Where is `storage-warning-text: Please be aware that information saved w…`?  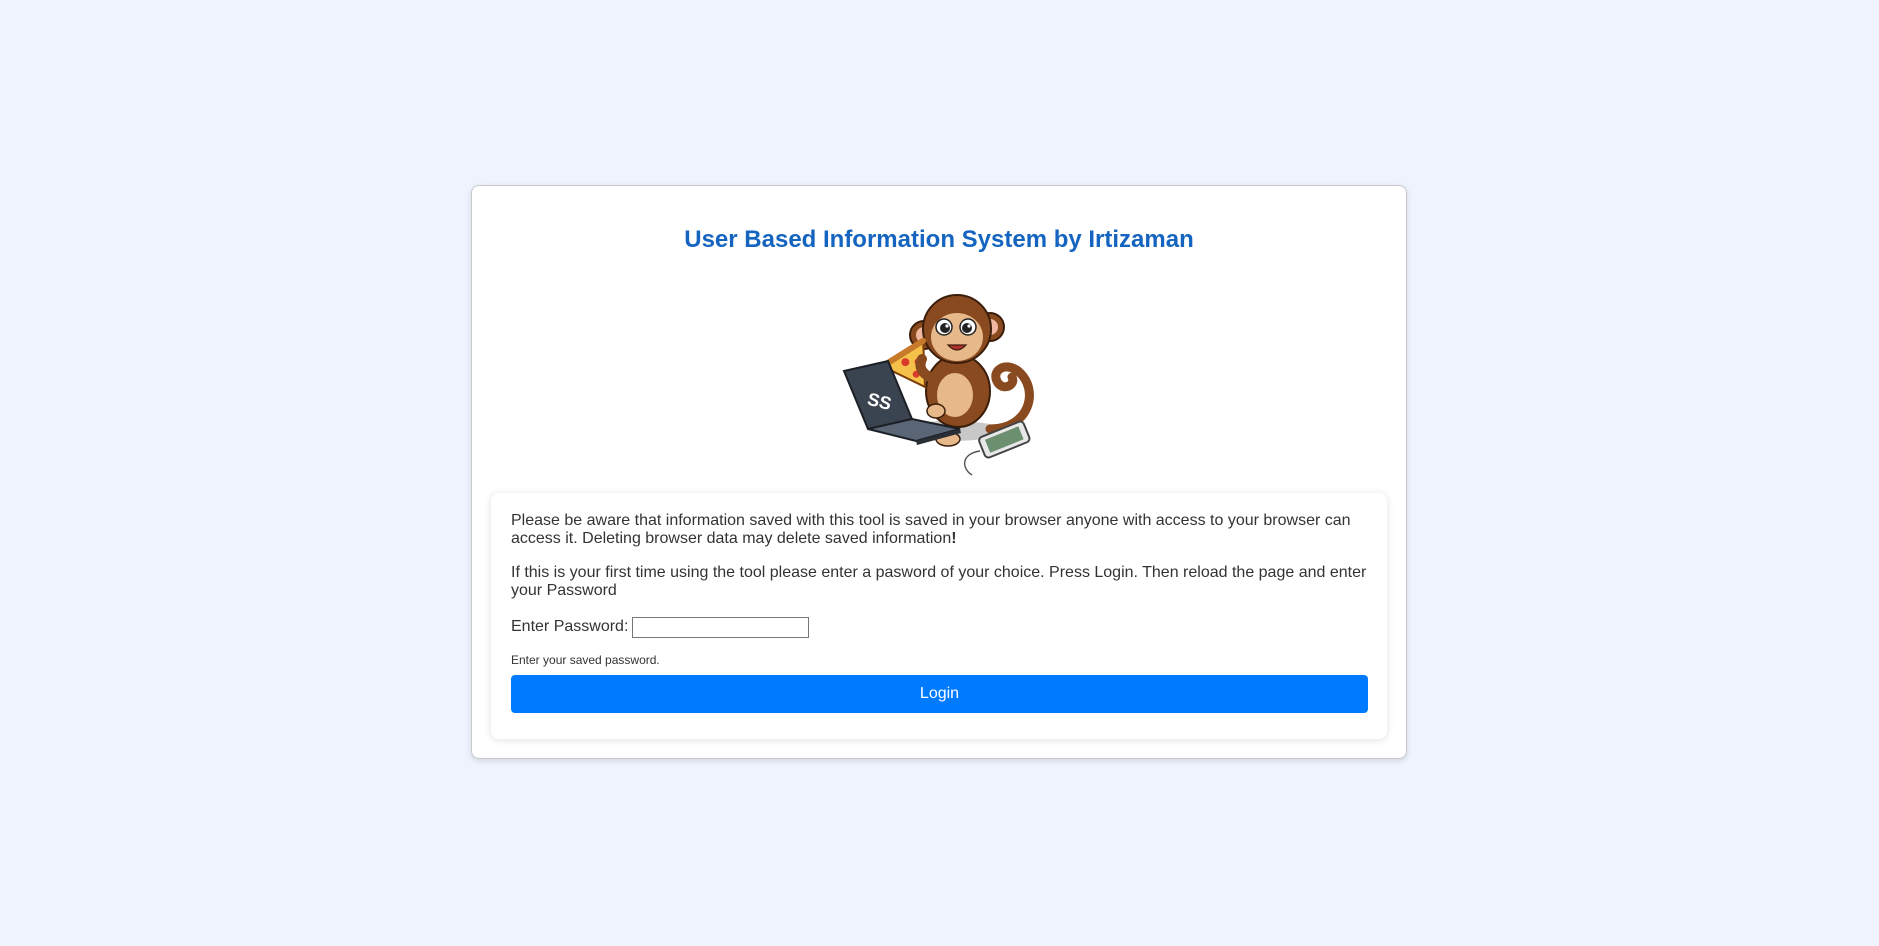 storage-warning-text: Please be aware that information saved w… is located at coordinates (931, 529).